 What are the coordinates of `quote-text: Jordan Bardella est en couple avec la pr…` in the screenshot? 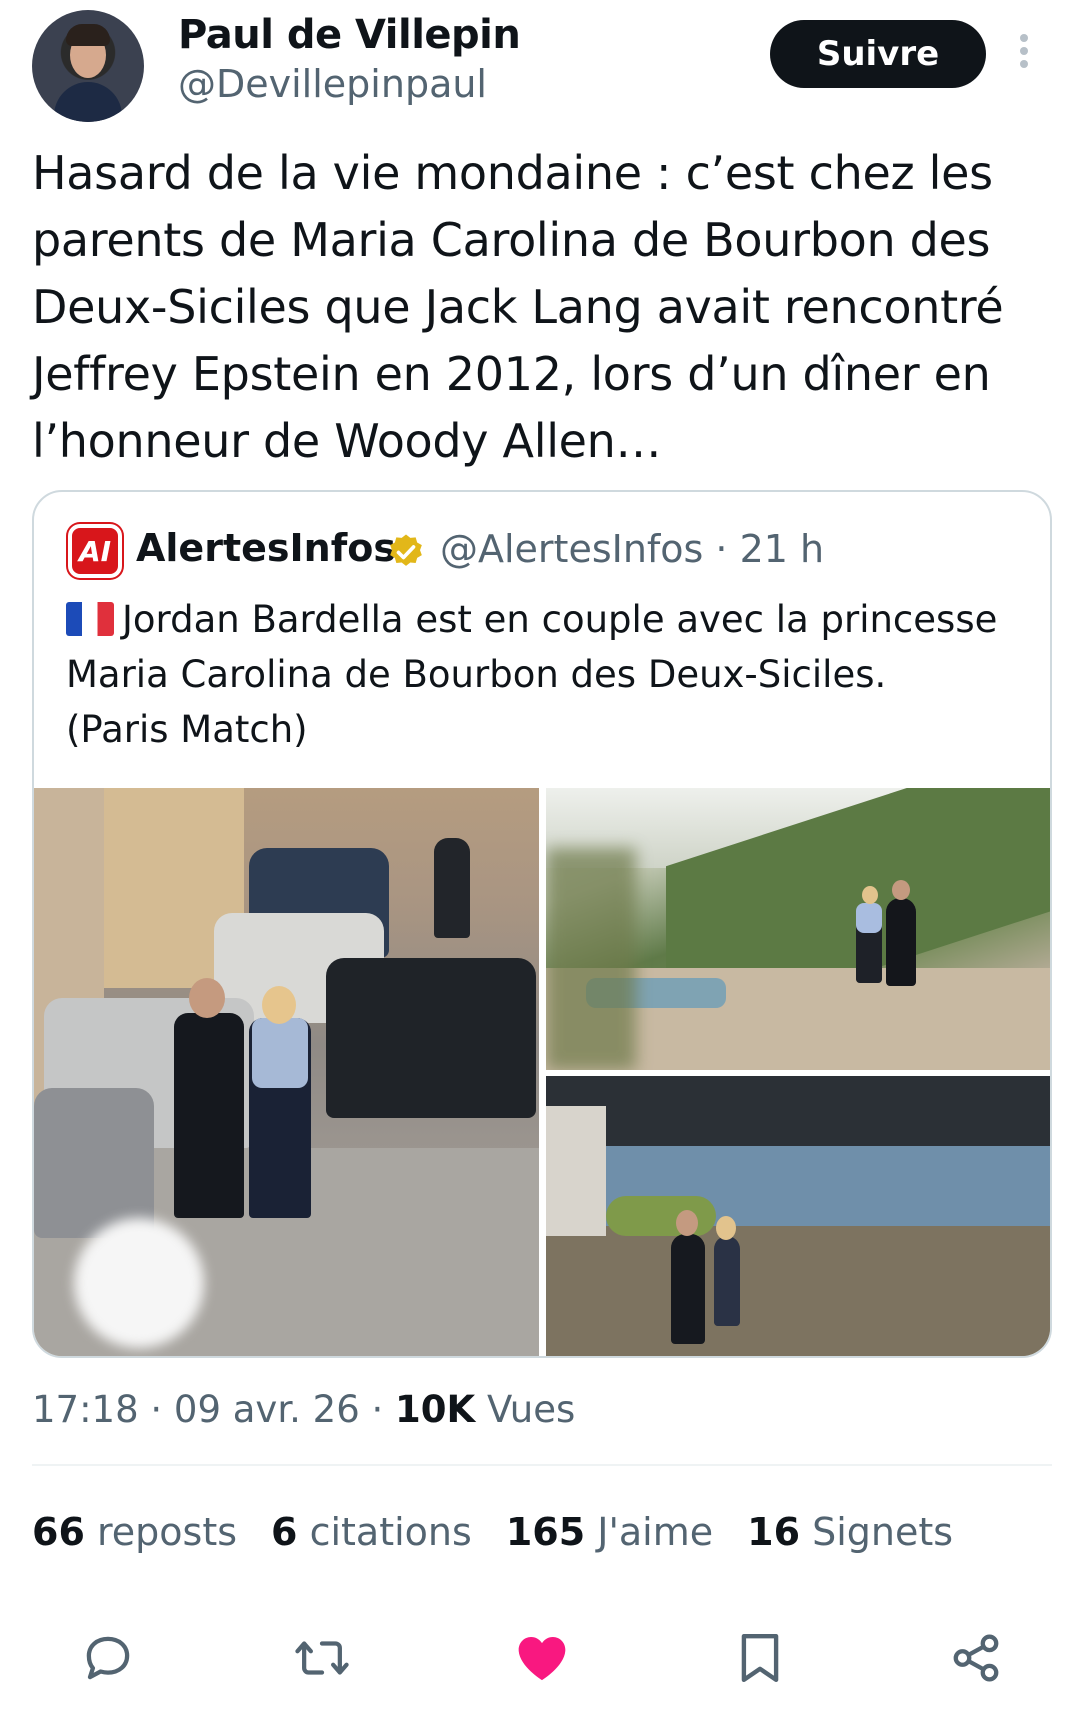 It's located at (546, 674).